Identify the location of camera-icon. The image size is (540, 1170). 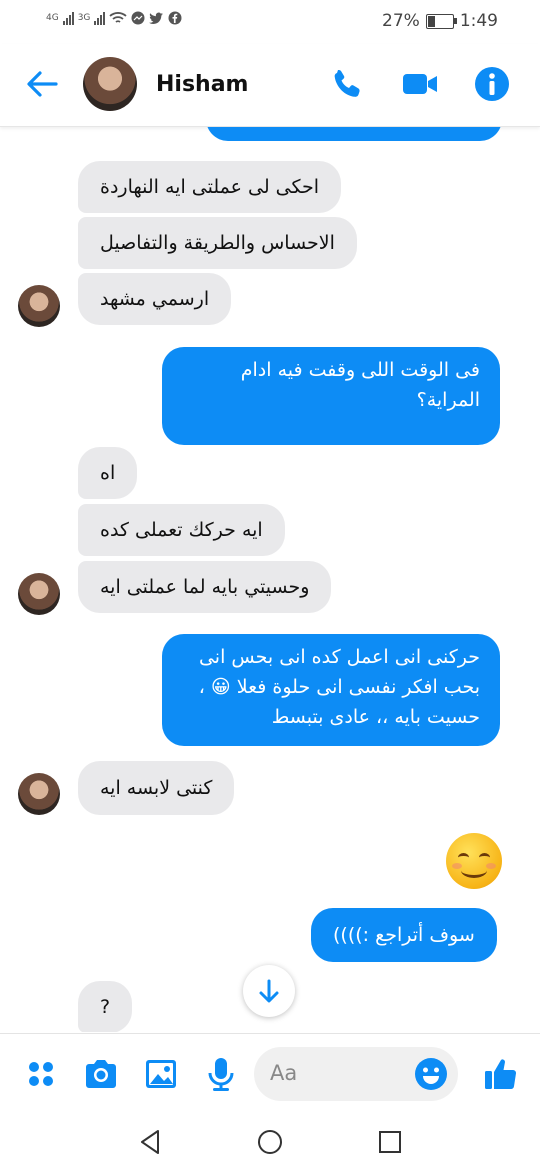
(101, 1074).